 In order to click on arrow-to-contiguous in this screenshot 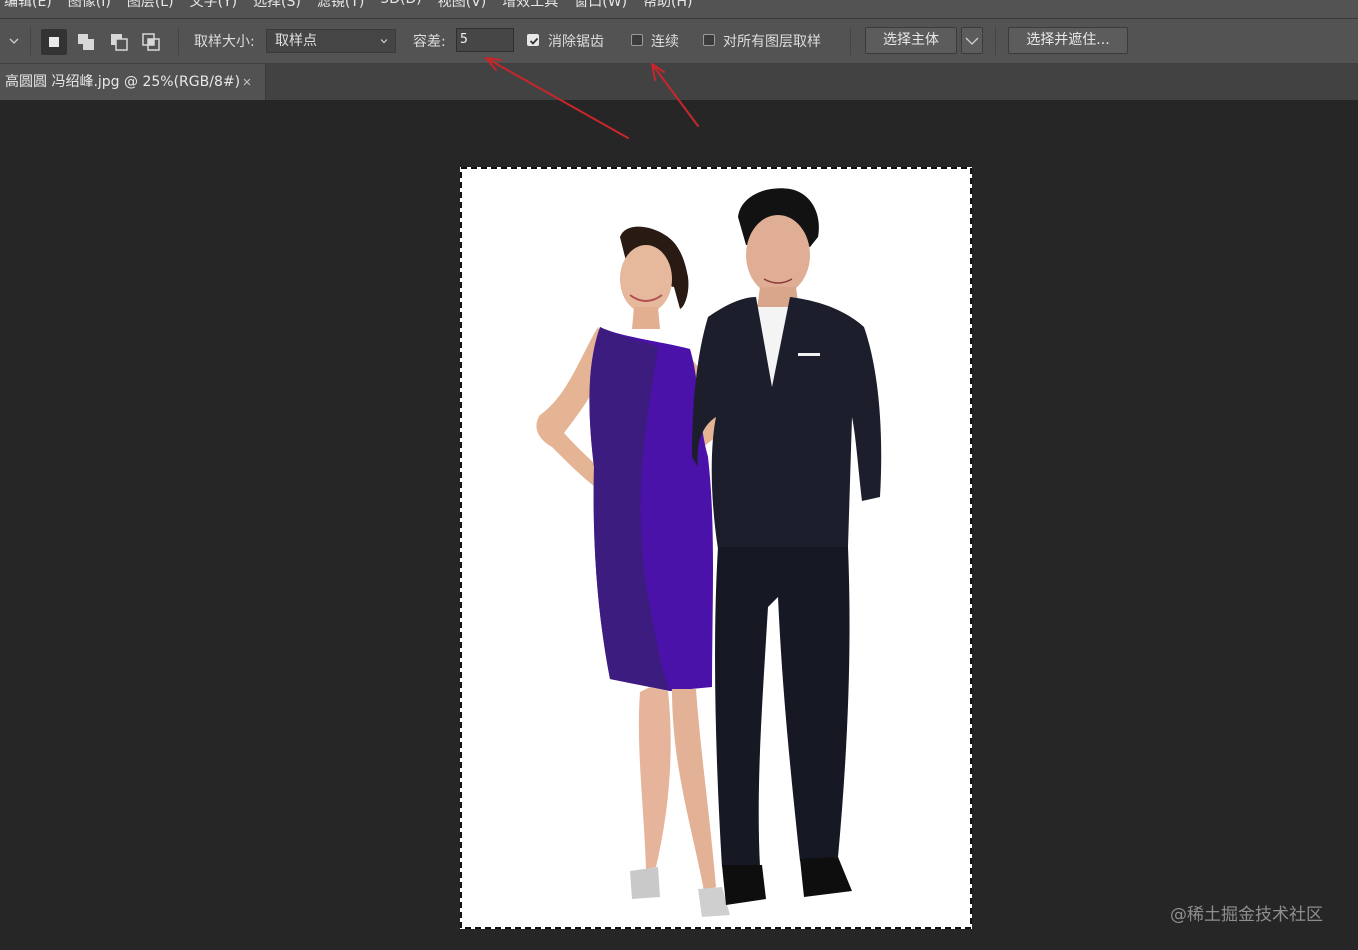, I will do `click(675, 95)`.